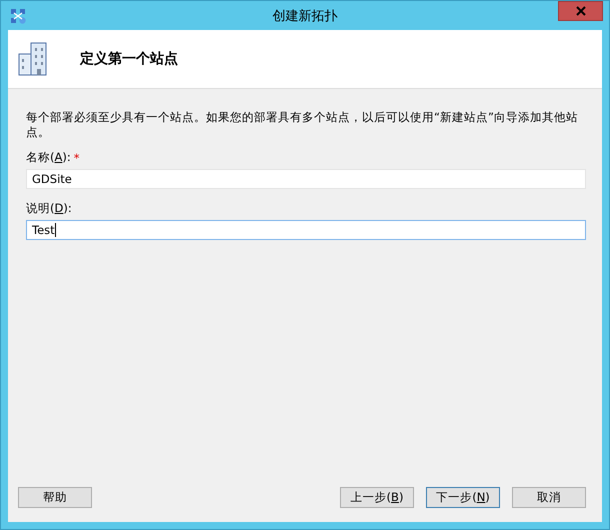 The image size is (610, 530). What do you see at coordinates (306, 179) in the screenshot?
I see `input-field: GDSite` at bounding box center [306, 179].